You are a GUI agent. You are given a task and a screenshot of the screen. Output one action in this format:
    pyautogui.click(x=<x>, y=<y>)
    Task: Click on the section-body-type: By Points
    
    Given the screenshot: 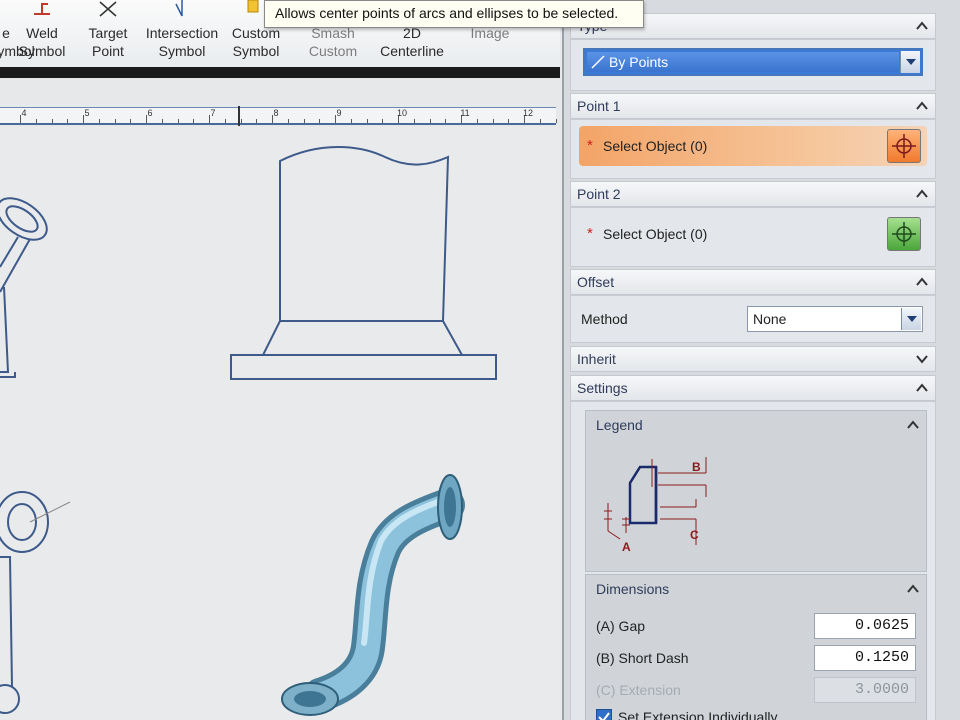 What is the action you would take?
    pyautogui.click(x=753, y=65)
    